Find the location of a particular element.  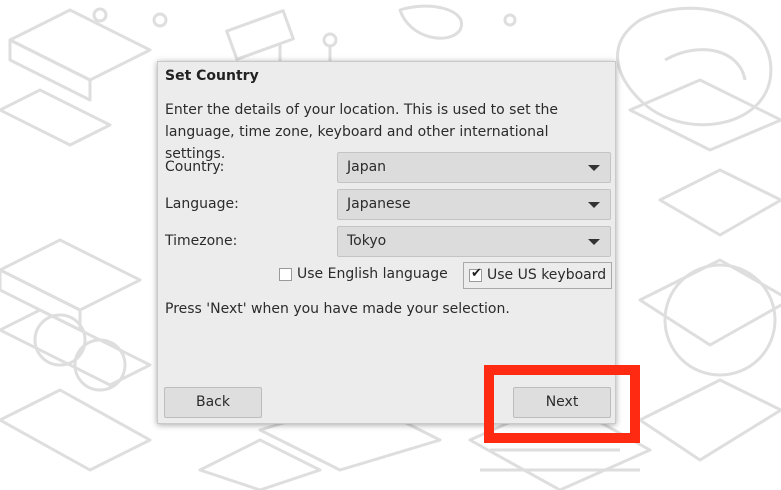

back-button: Back is located at coordinates (213, 402).